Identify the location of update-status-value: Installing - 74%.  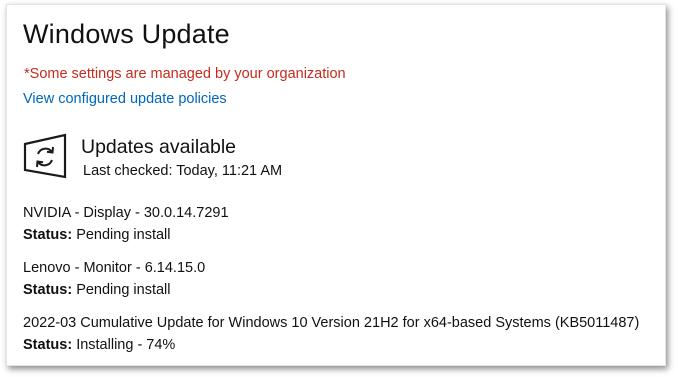
(126, 345).